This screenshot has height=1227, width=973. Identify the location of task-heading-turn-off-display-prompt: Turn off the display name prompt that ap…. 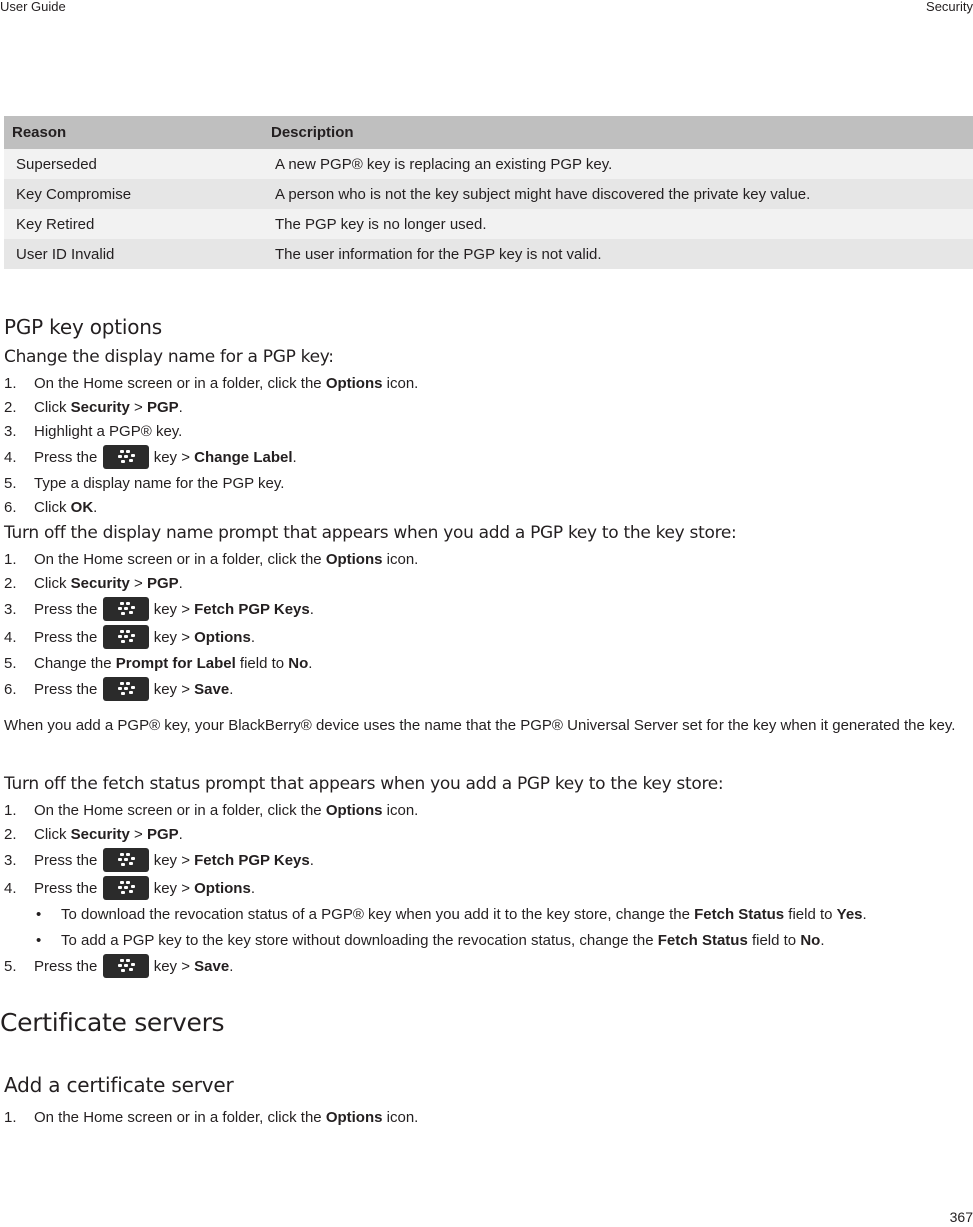
(370, 533).